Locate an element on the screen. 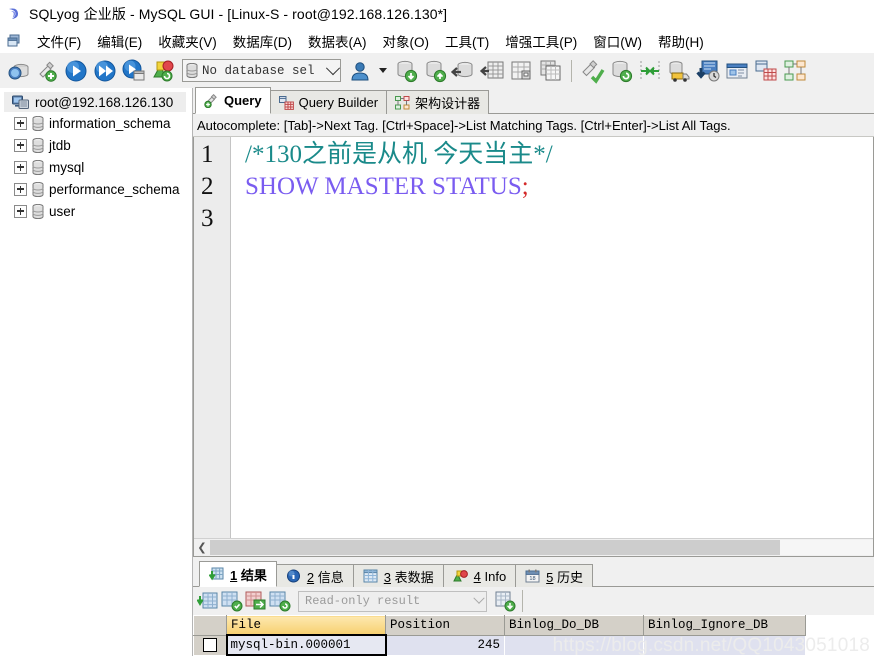 The image size is (874, 656). column-header-file: File is located at coordinates (306, 625).